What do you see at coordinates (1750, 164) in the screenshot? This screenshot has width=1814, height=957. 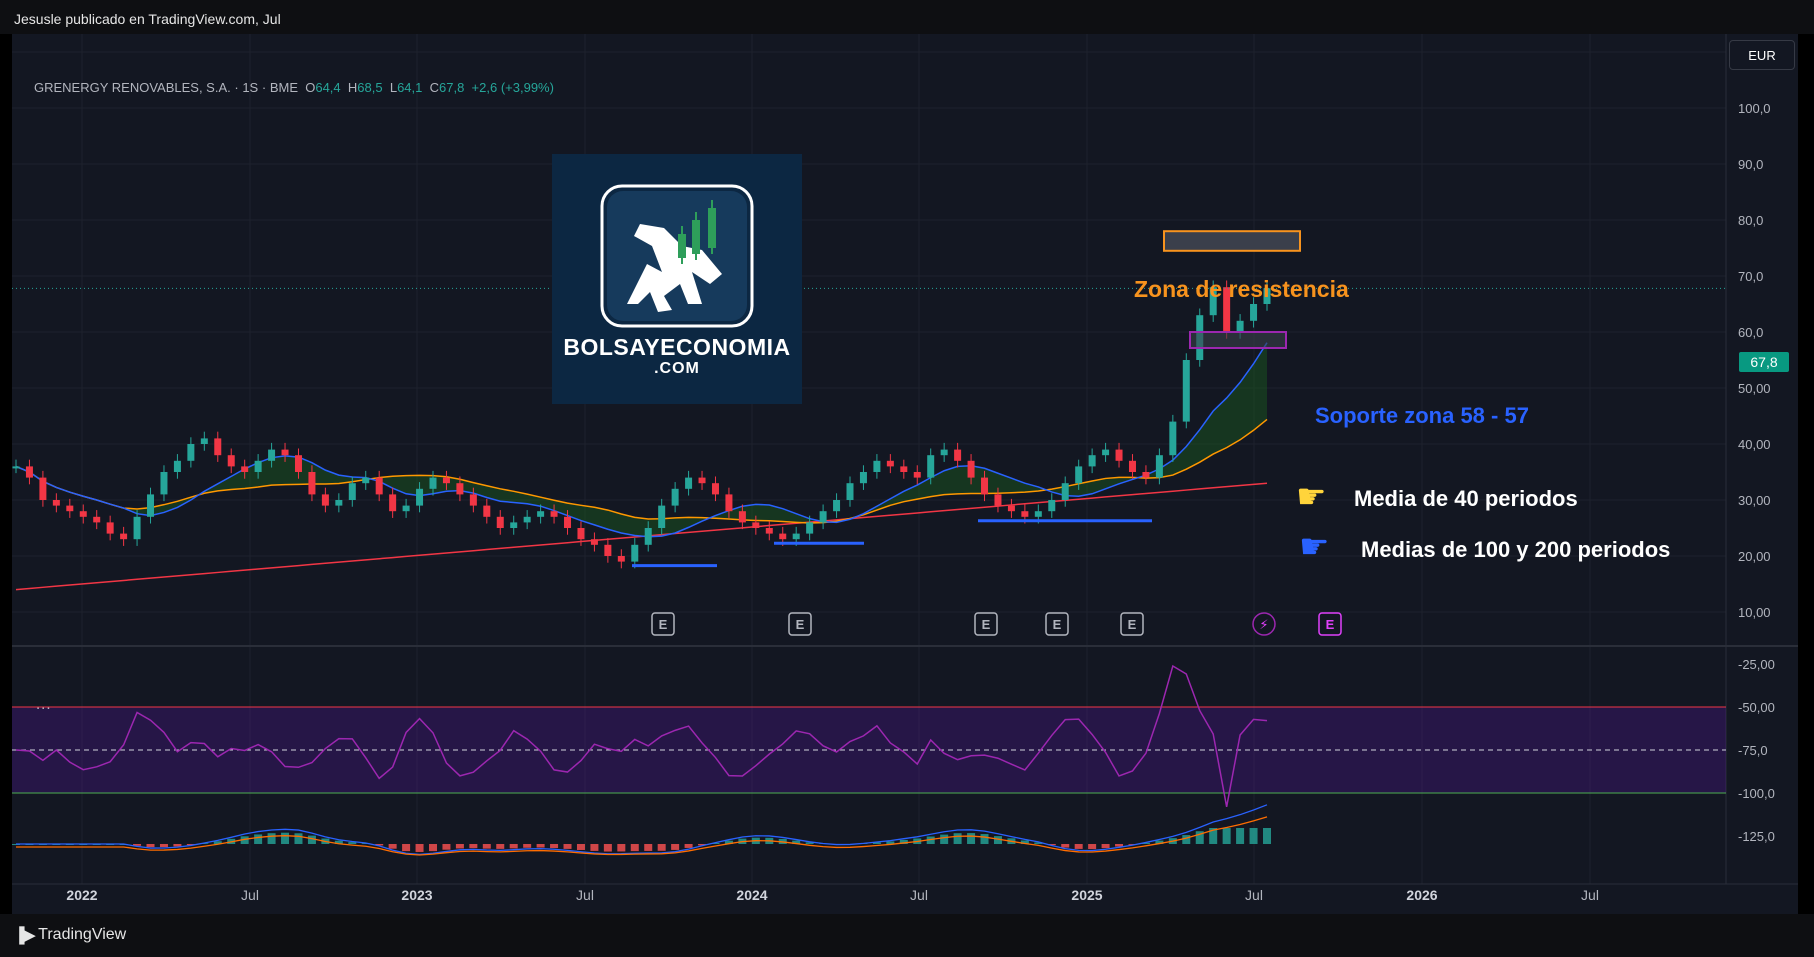 I see `price-tick-label: 90,0` at bounding box center [1750, 164].